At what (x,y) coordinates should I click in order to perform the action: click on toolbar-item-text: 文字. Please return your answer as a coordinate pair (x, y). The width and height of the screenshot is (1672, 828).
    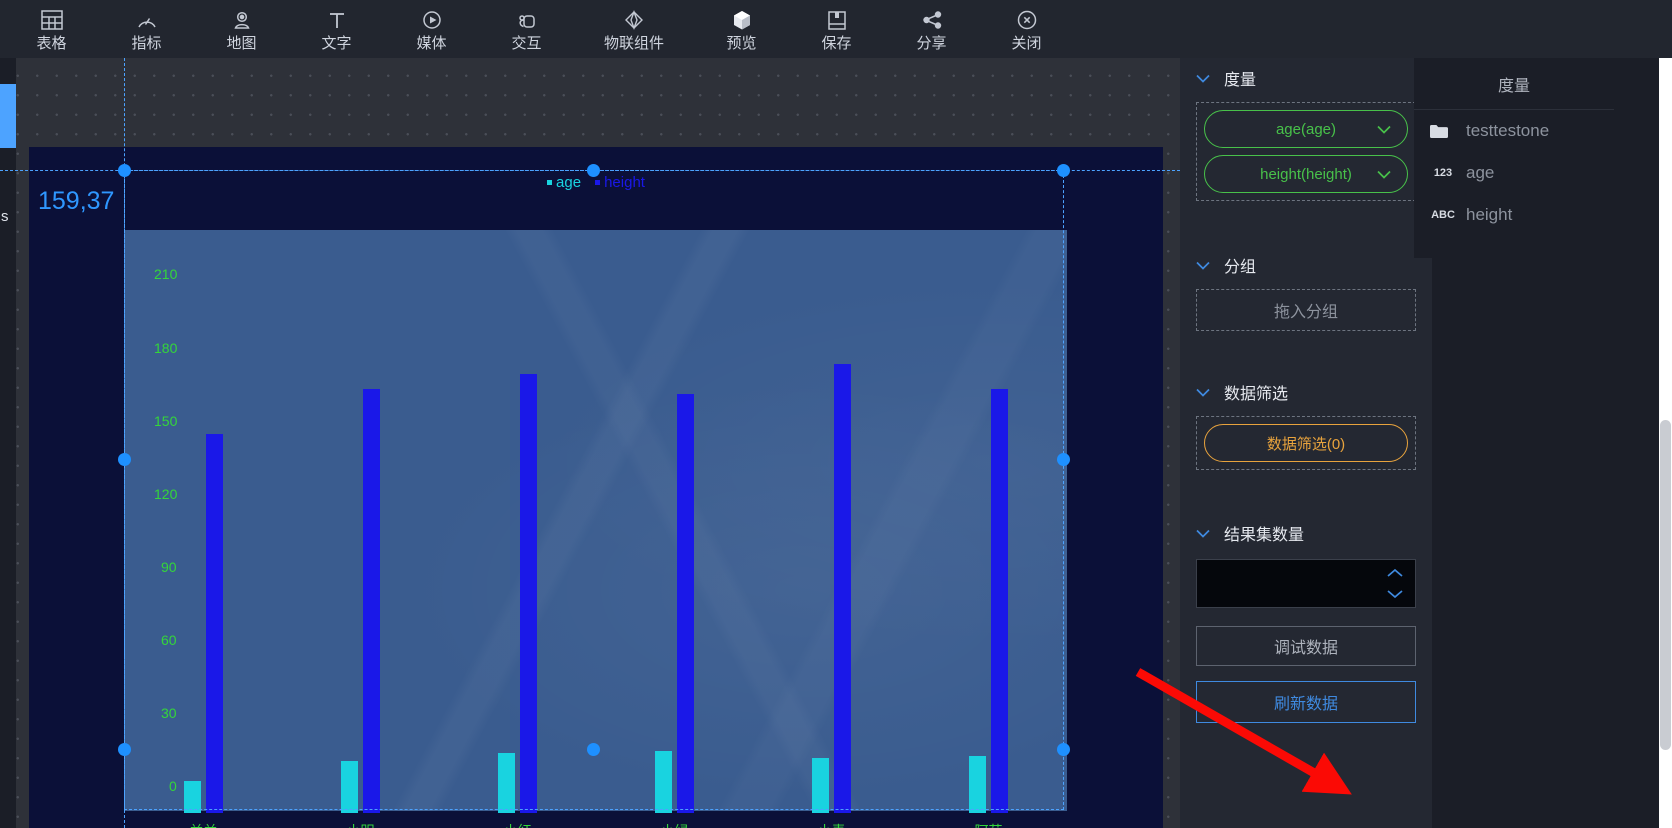
    Looking at the image, I should click on (336, 29).